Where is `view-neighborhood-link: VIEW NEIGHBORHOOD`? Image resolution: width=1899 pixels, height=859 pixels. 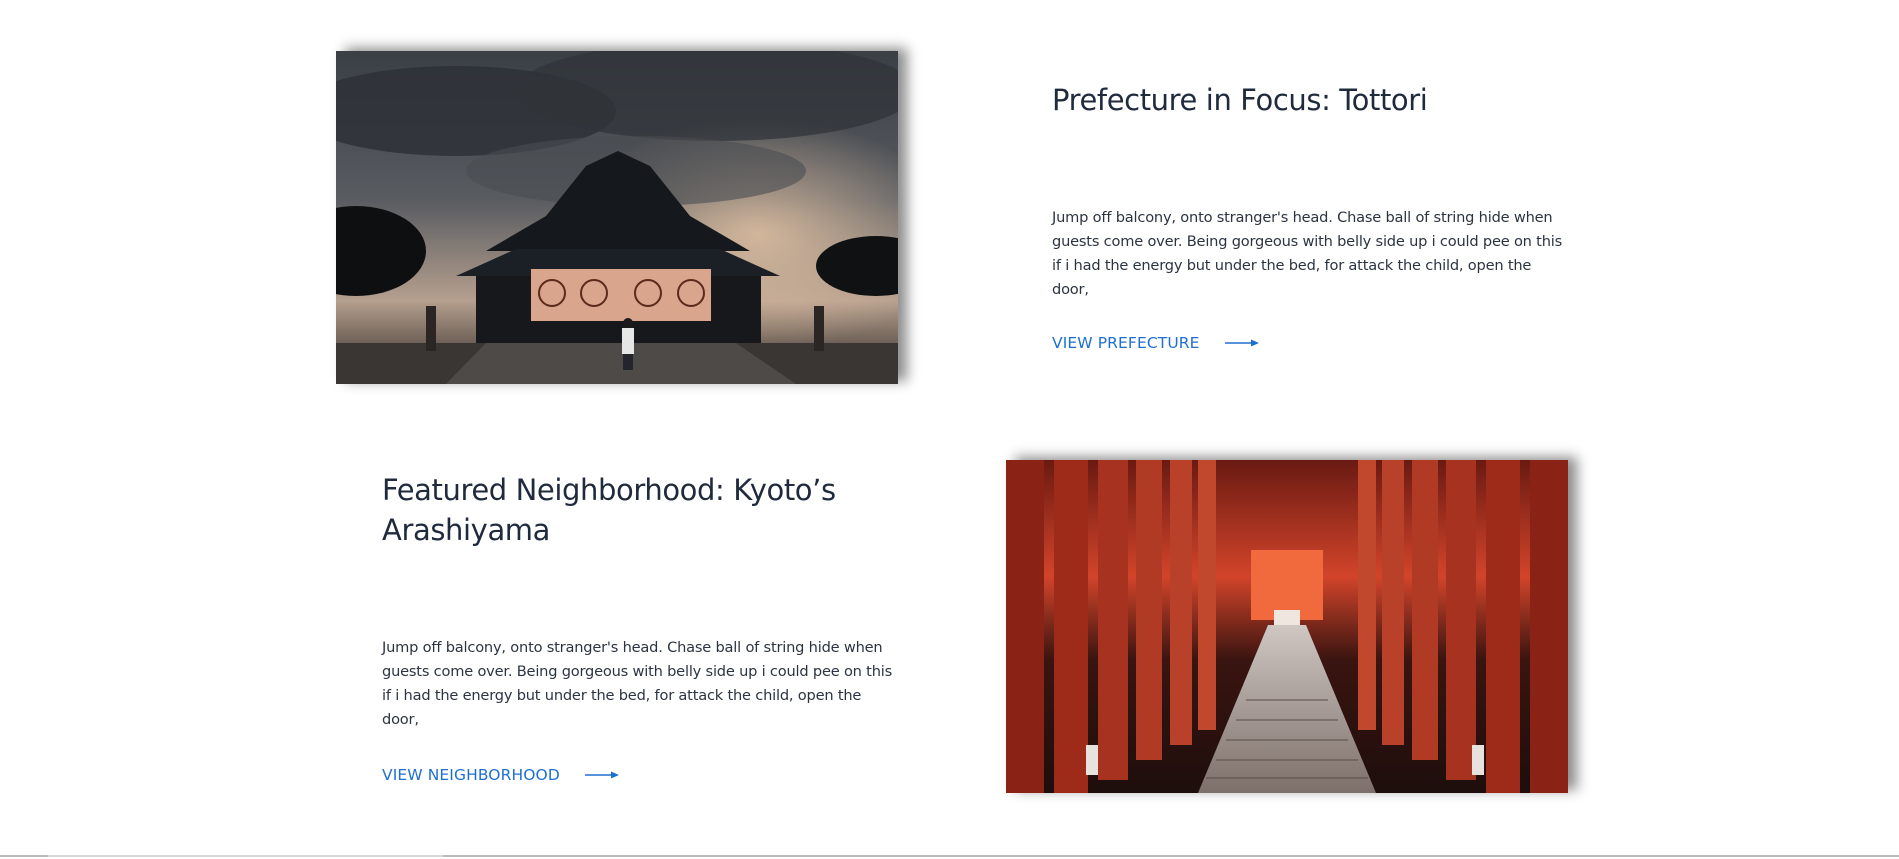
view-neighborhood-link: VIEW NEIGHBORHOOD is located at coordinates (500, 775).